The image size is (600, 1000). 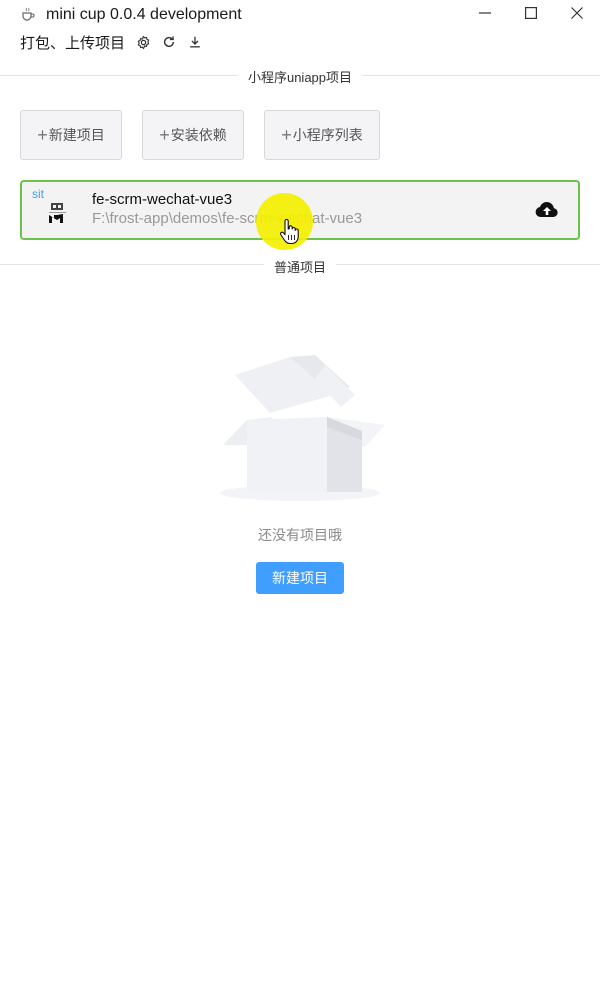 What do you see at coordinates (300, 76) in the screenshot?
I see `miniapp-section-title: 小程序uniapp项目` at bounding box center [300, 76].